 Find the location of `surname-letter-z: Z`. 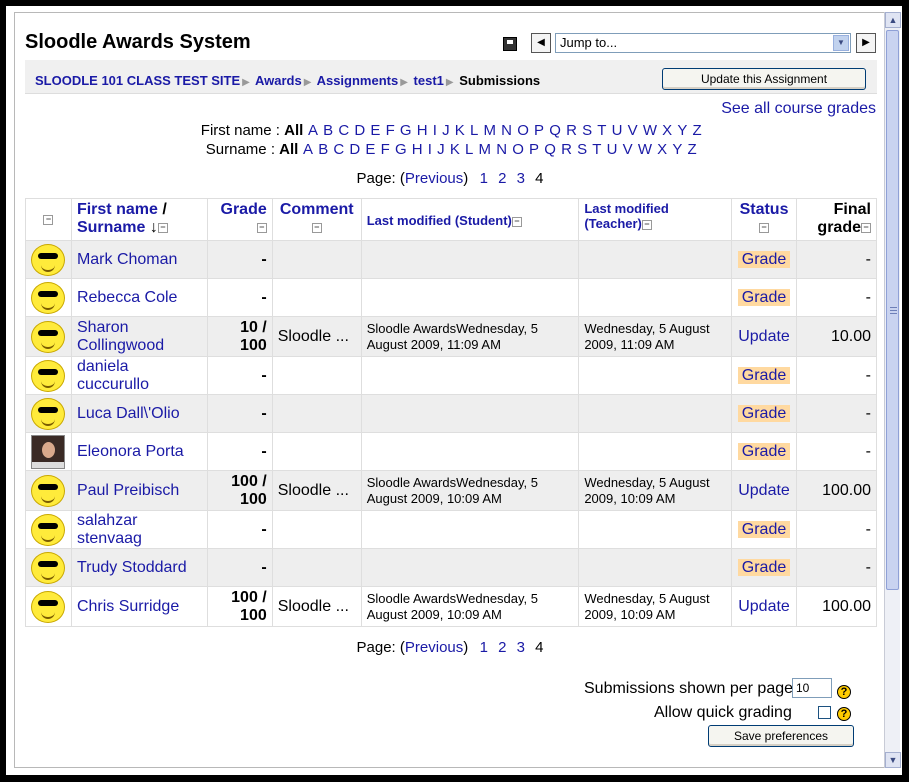

surname-letter-z: Z is located at coordinates (692, 149).